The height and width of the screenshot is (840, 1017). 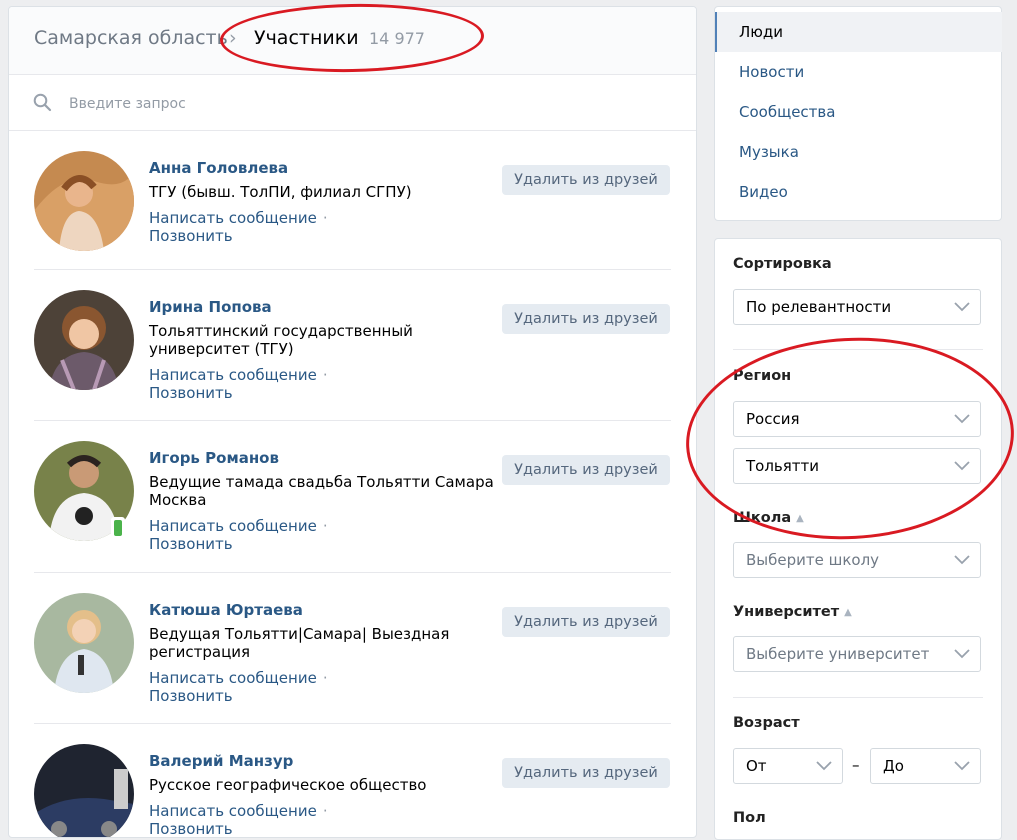 I want to click on mobile-online-icon, so click(x=118, y=528).